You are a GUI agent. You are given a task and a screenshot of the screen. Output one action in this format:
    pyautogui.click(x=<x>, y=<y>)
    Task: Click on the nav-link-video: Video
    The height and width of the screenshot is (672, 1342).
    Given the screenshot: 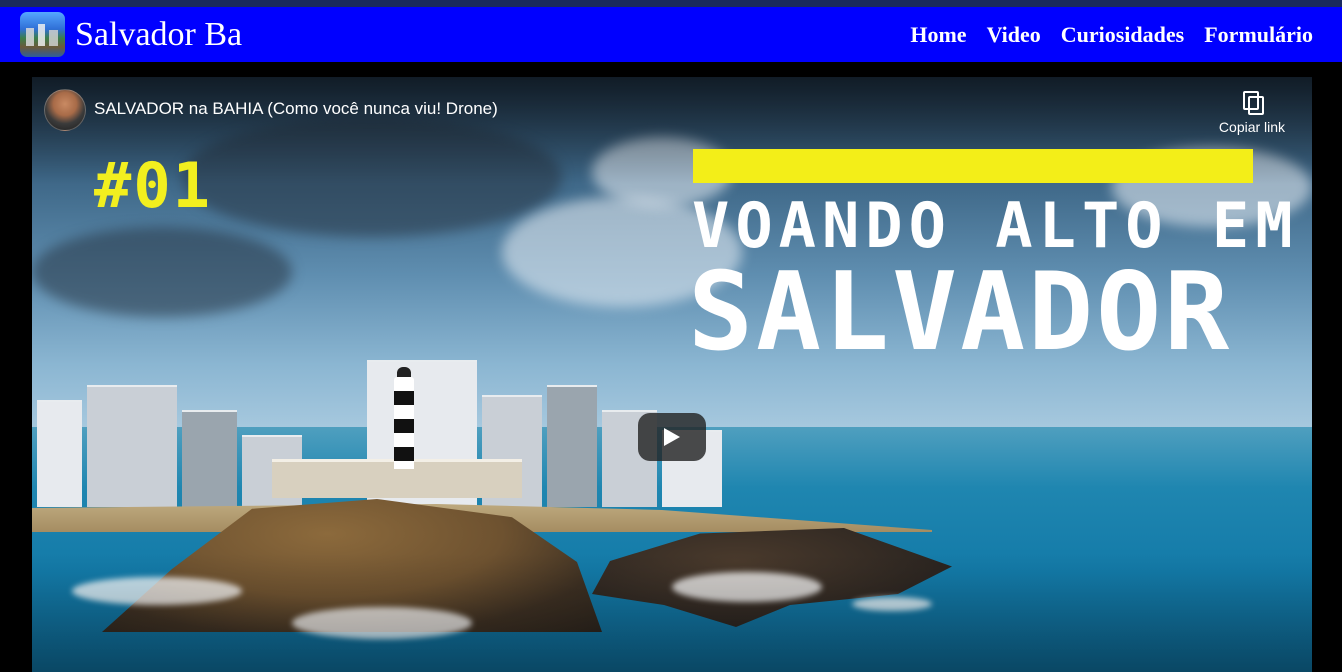 What is the action you would take?
    pyautogui.click(x=1014, y=35)
    